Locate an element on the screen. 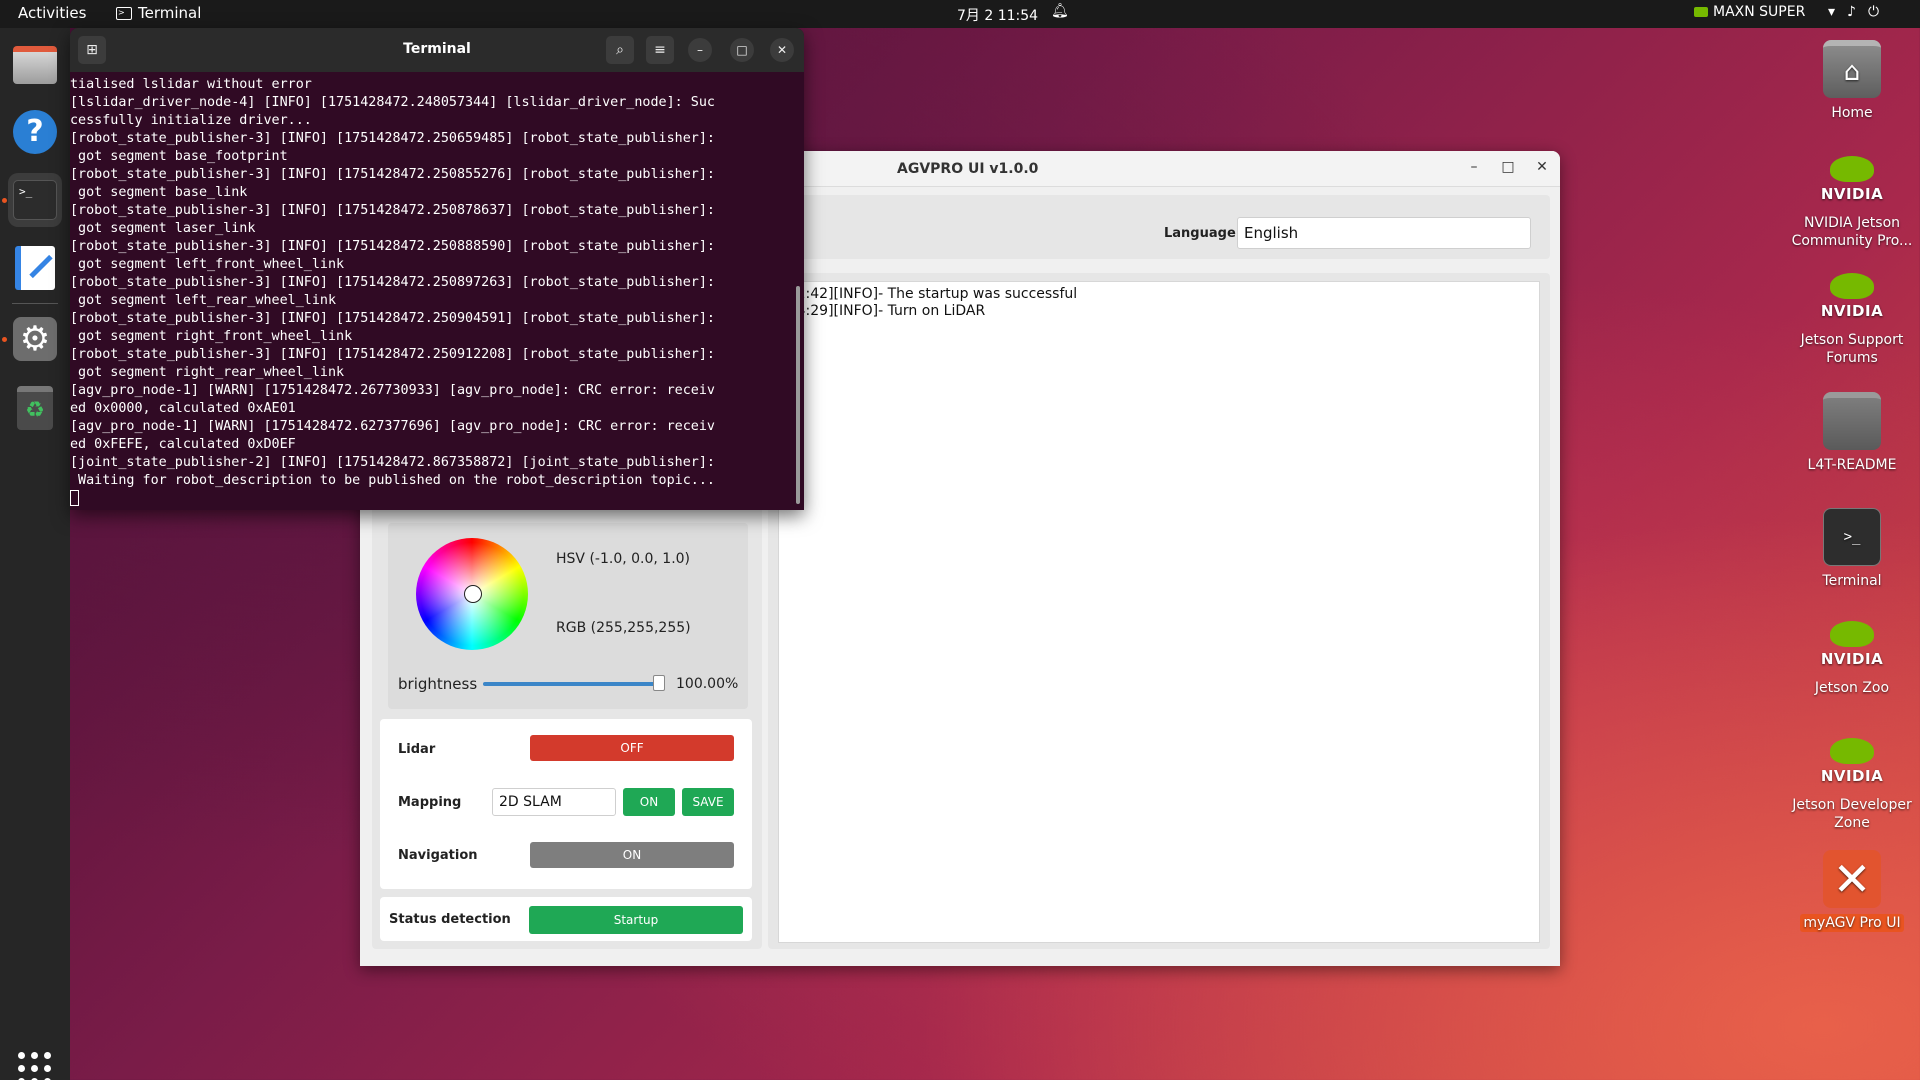 The image size is (1920, 1080). brightness-slider is located at coordinates (574, 684).